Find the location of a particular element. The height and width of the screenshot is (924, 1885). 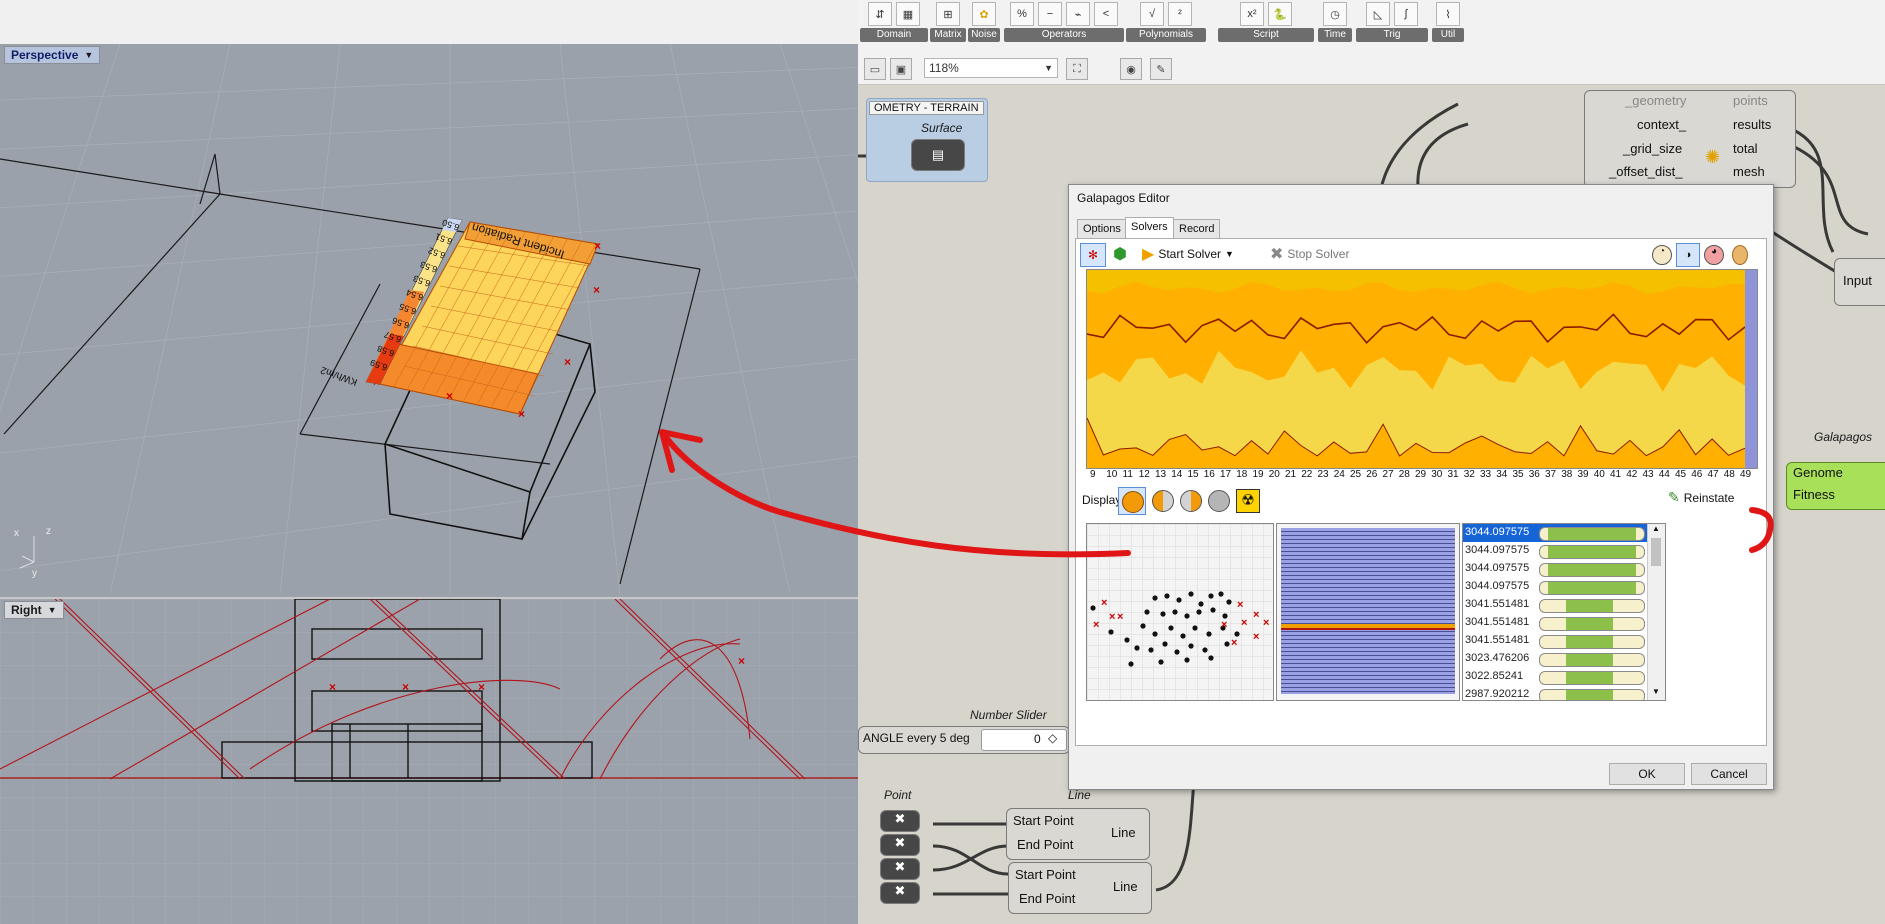

zoom-extents-icon: ⛶ is located at coordinates (1077, 69).